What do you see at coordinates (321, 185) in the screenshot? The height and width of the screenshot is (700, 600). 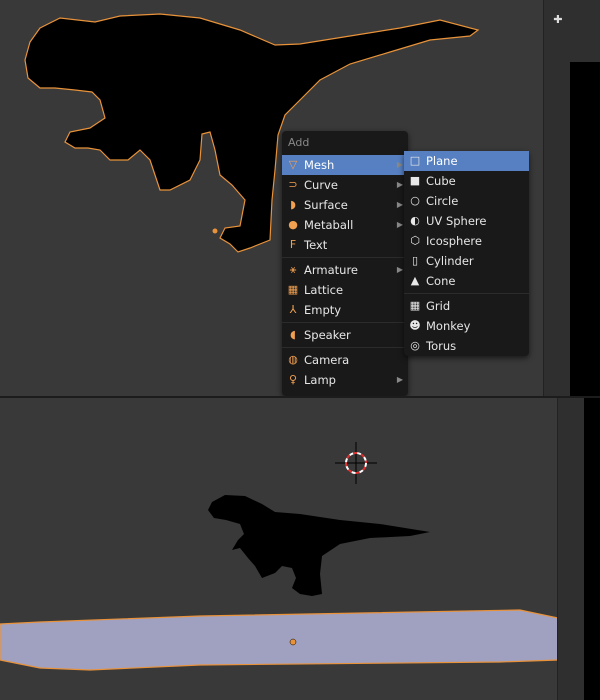 I see `menu-item-label: Curve` at bounding box center [321, 185].